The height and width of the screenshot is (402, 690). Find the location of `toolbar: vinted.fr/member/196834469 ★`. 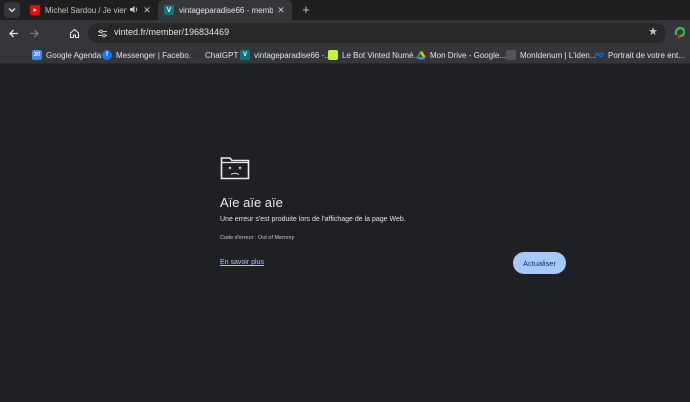

toolbar: vinted.fr/member/196834469 ★ is located at coordinates (345, 33).